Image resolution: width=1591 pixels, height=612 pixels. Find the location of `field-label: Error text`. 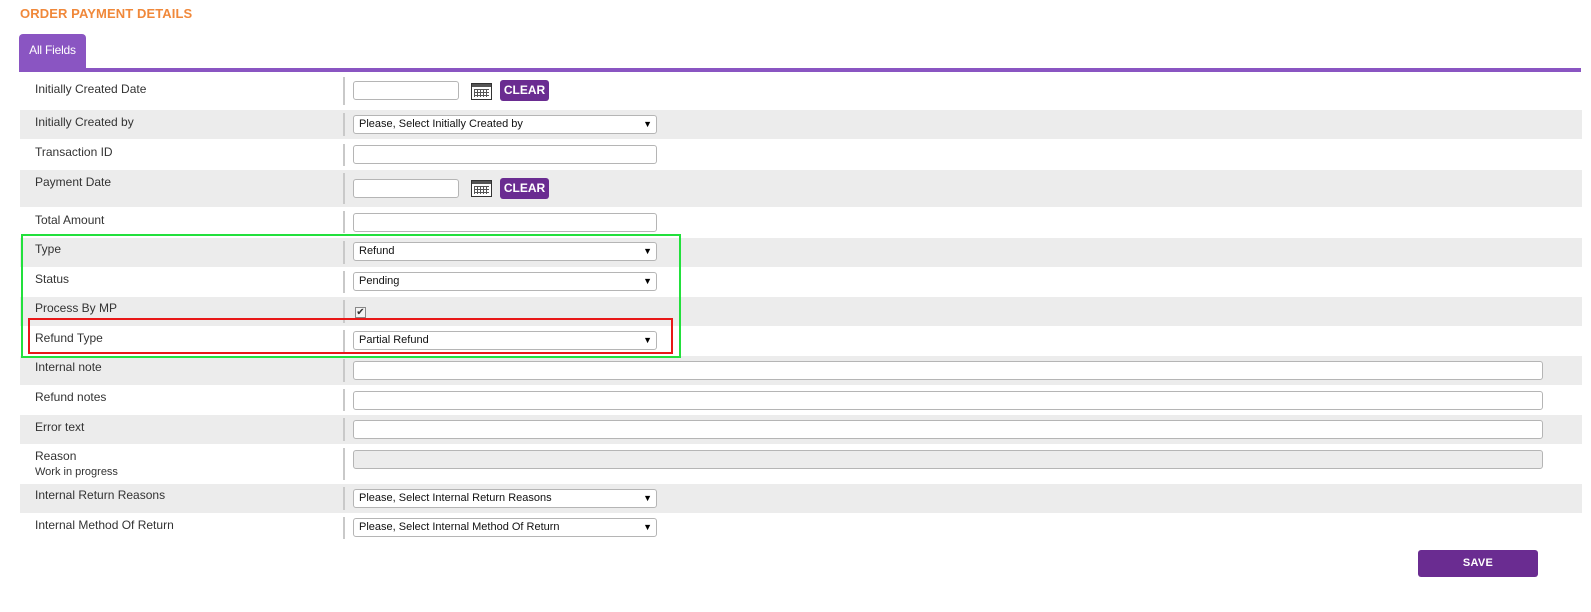

field-label: Error text is located at coordinates (60, 427).